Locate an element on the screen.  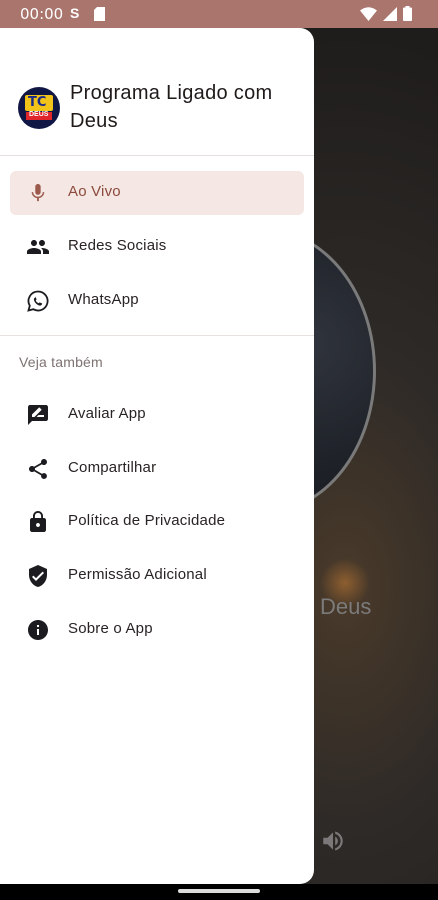
nav-item-label: Redes Sociais is located at coordinates (117, 245).